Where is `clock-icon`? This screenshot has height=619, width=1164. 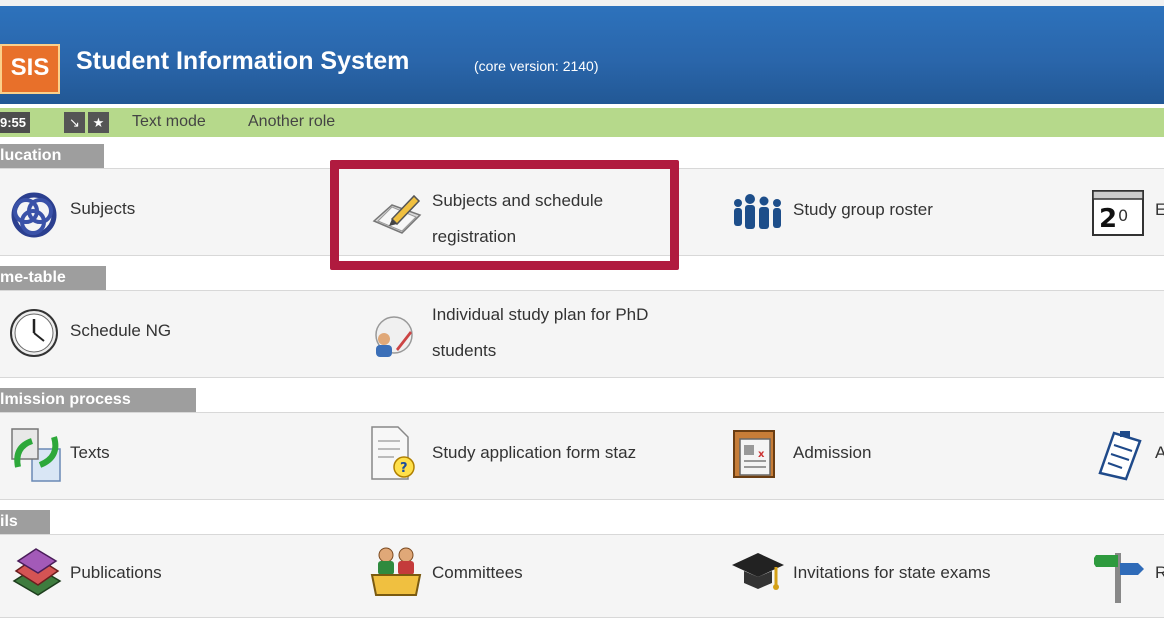 clock-icon is located at coordinates (35, 333).